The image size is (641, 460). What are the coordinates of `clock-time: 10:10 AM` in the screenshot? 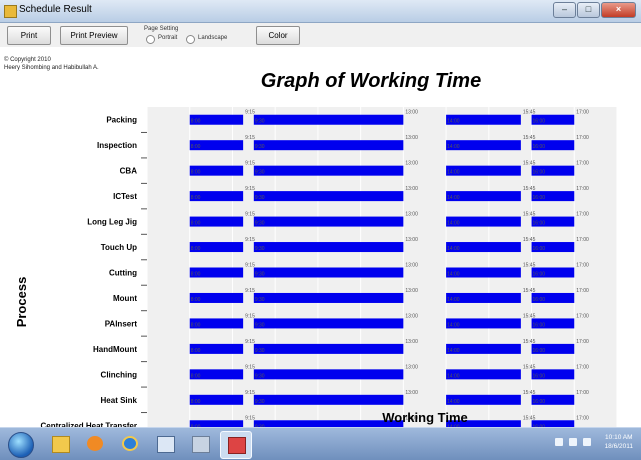 It's located at (619, 437).